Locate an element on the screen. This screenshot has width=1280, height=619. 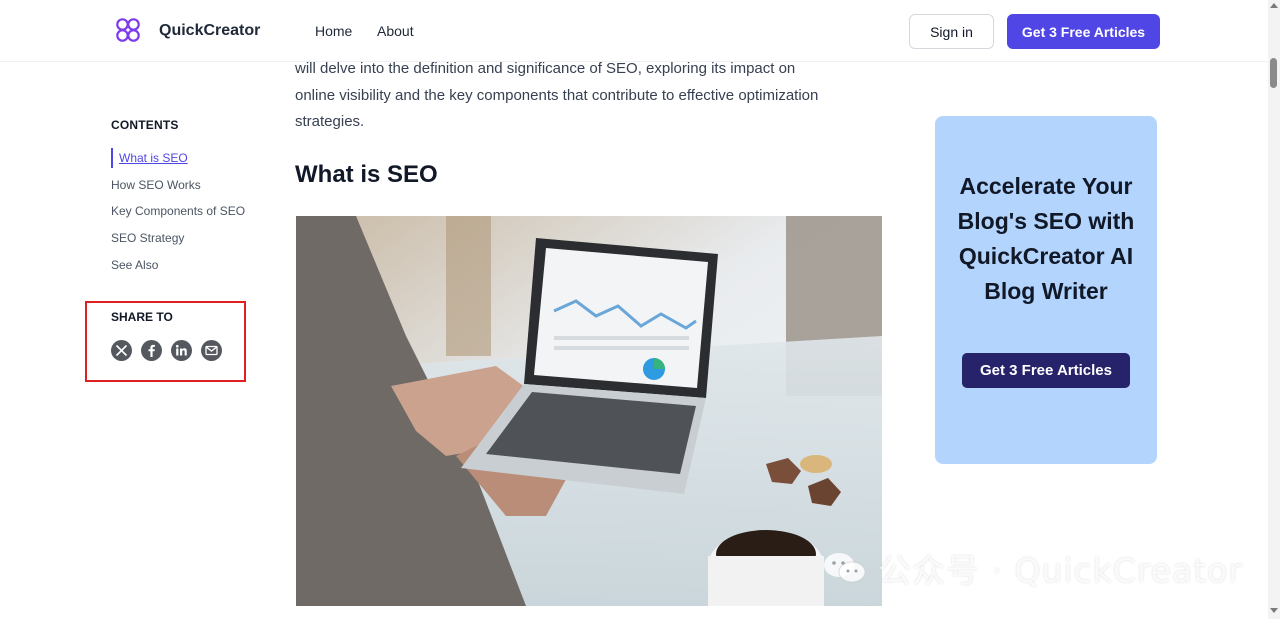
linkedin-in-icon is located at coordinates (181, 350).